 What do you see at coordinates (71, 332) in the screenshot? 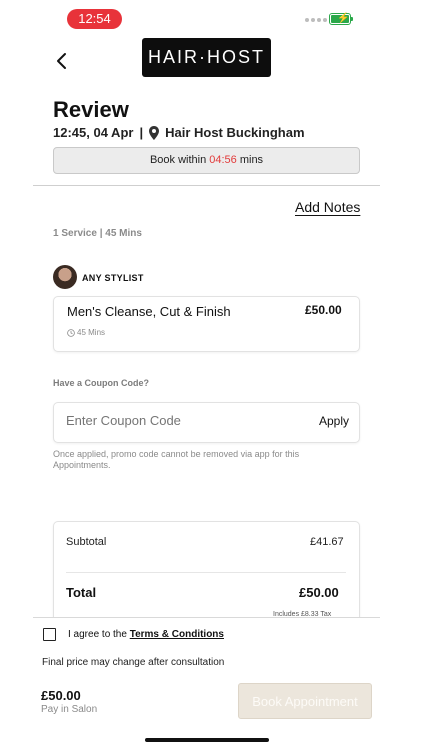
I see `clock-icon` at bounding box center [71, 332].